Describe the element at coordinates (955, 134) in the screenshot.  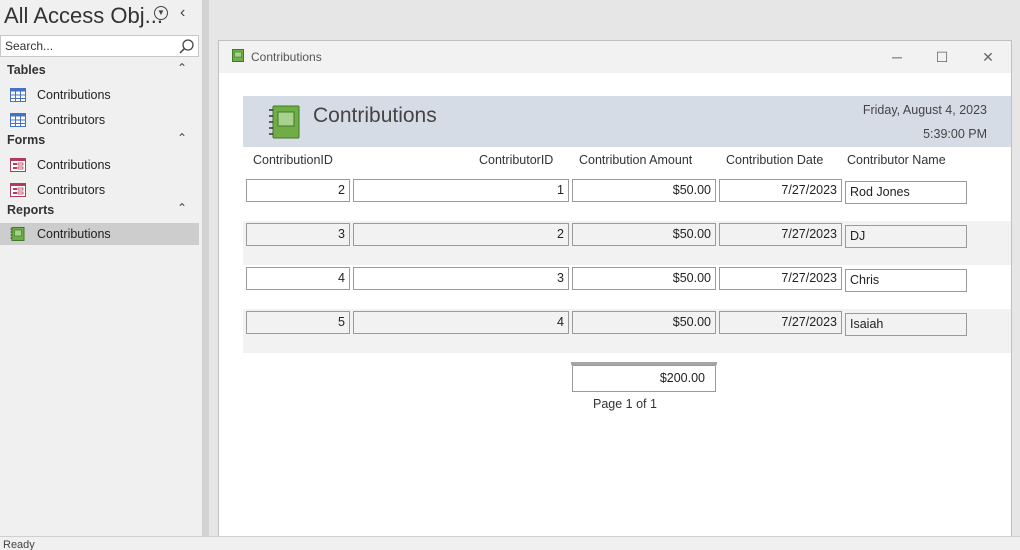
I see `report-time: 5:39:00 PM` at that location.